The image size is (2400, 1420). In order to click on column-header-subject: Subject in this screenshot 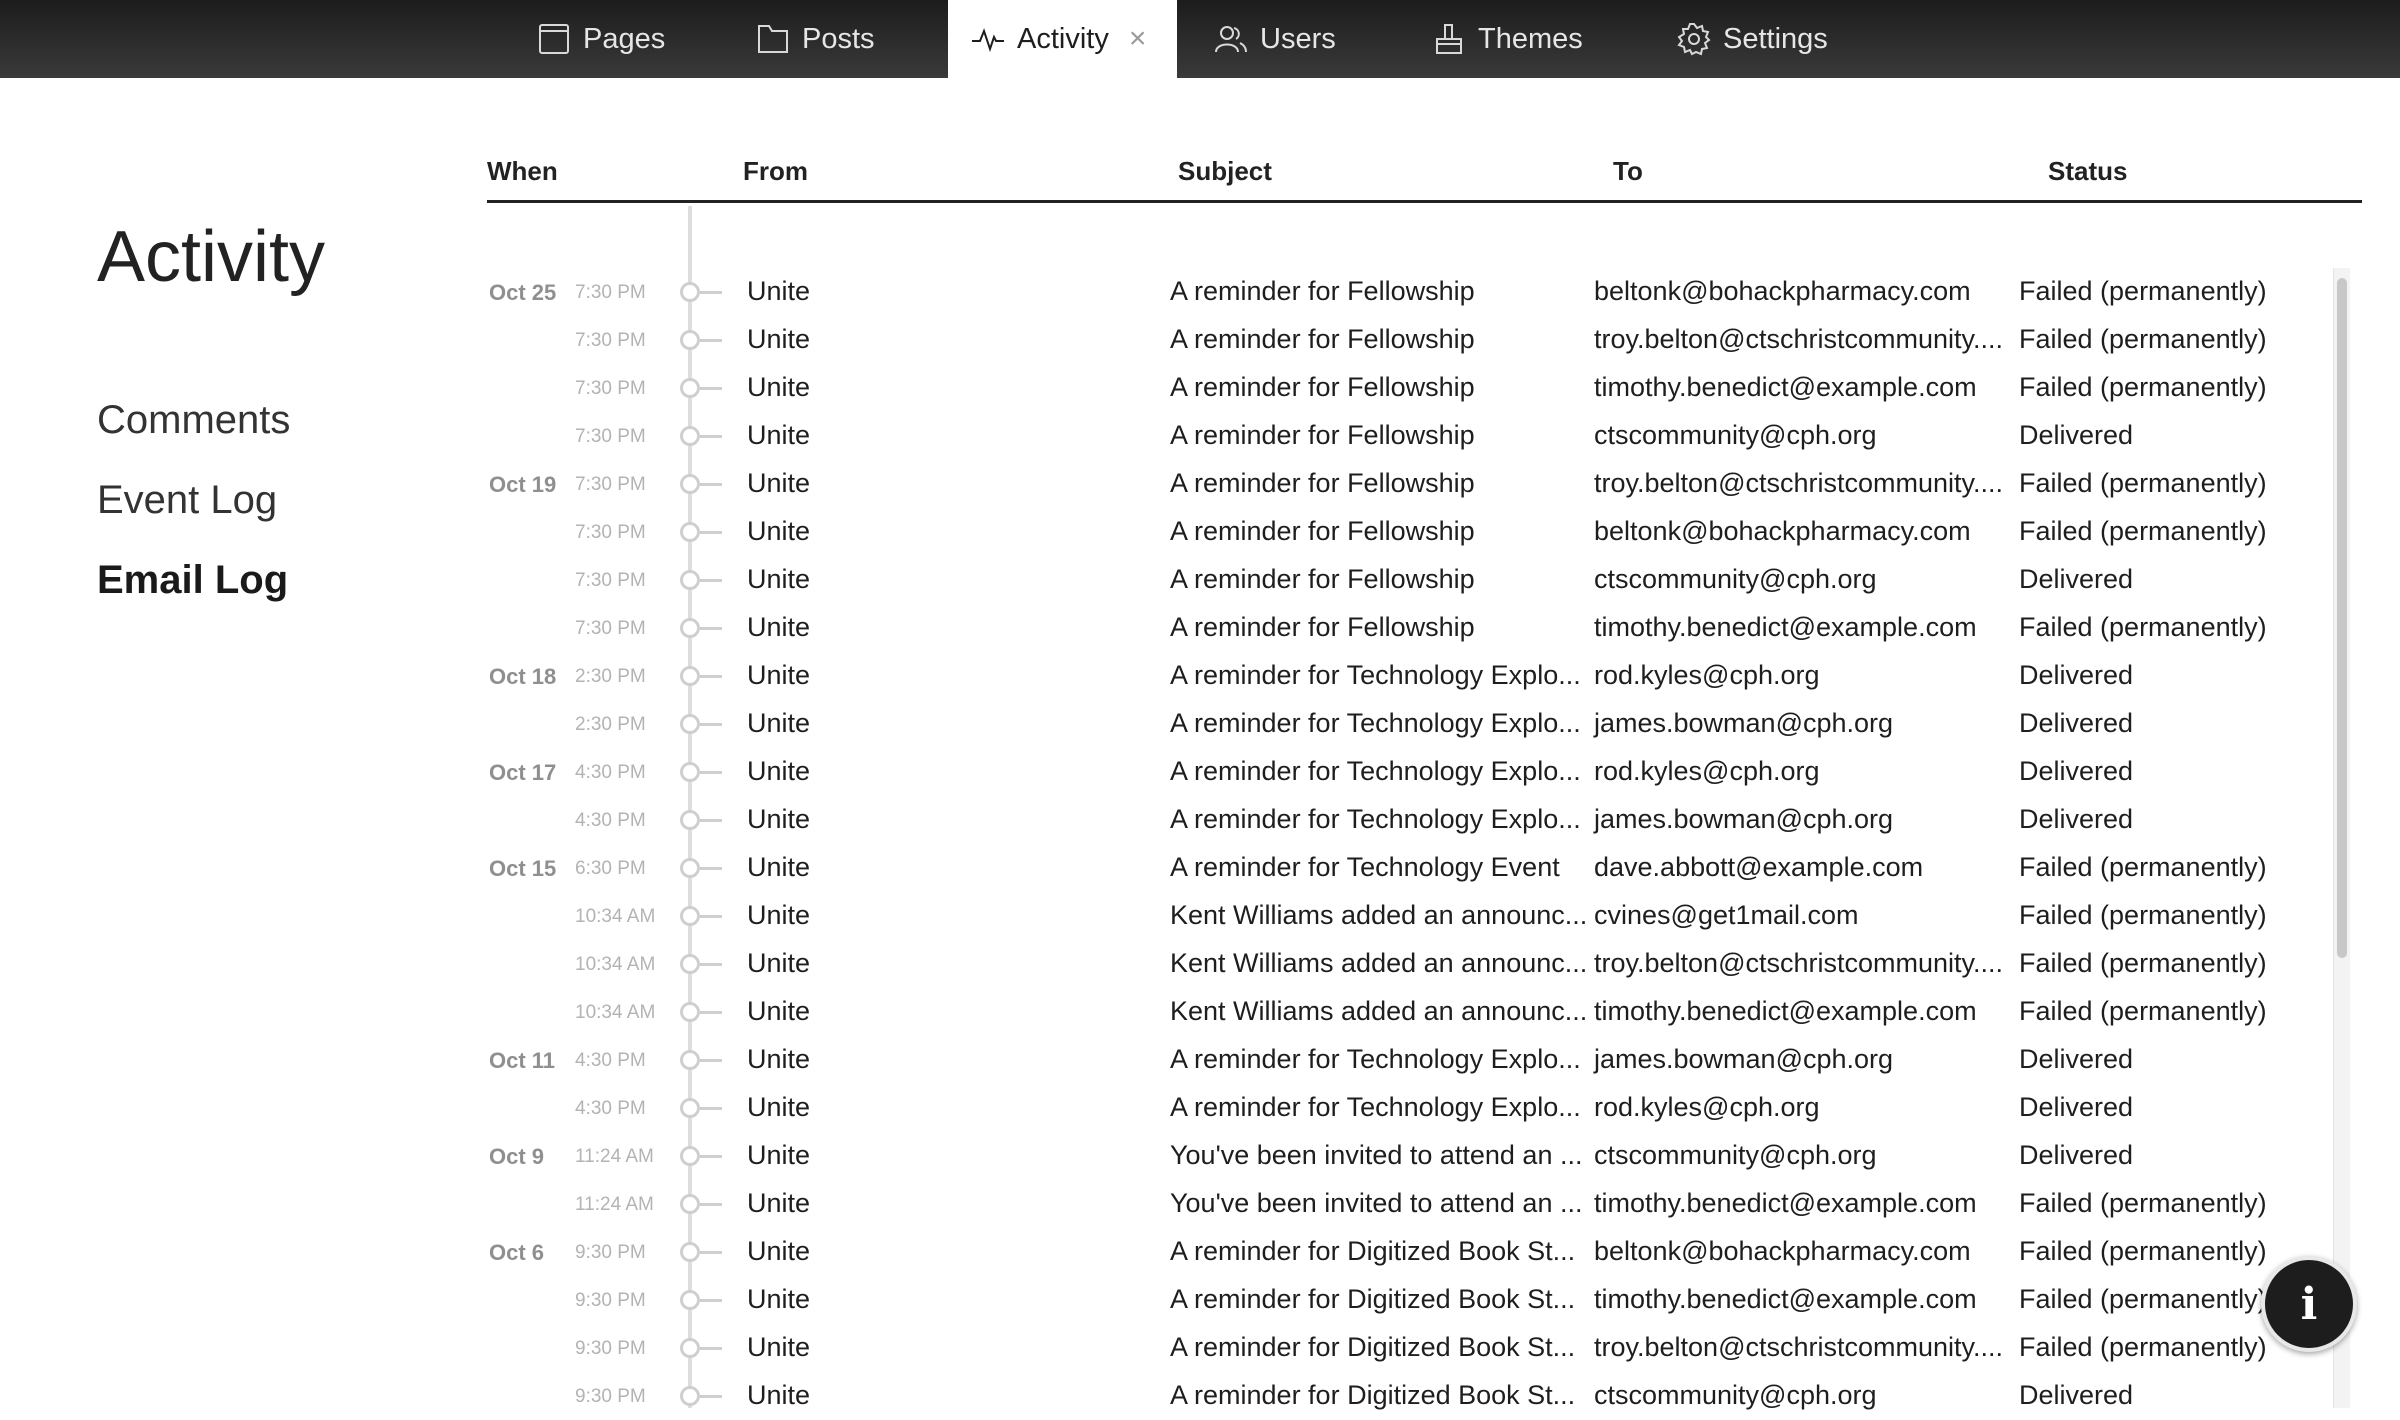, I will do `click(1225, 171)`.